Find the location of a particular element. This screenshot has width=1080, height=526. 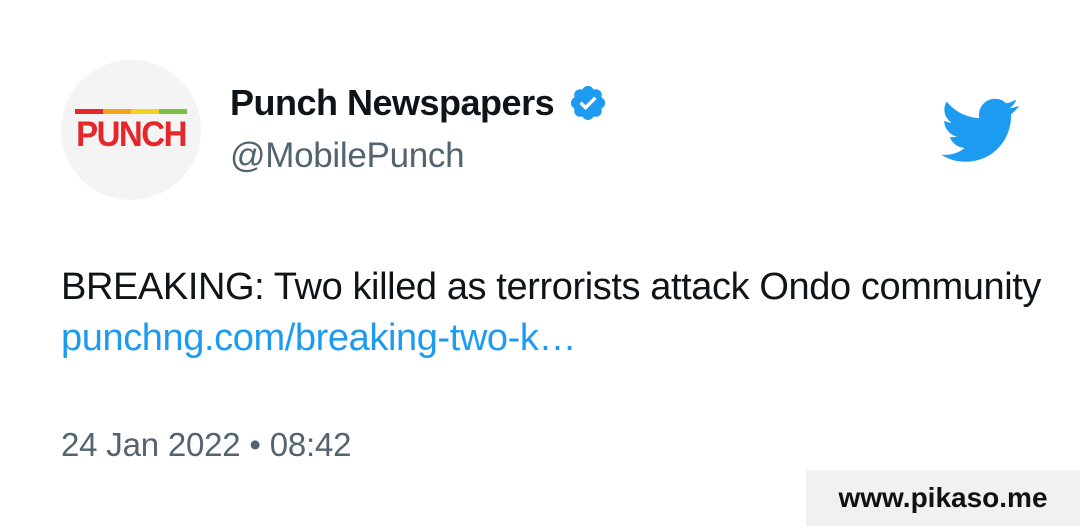

display-name: Punch Newspapers is located at coordinates (392, 103).